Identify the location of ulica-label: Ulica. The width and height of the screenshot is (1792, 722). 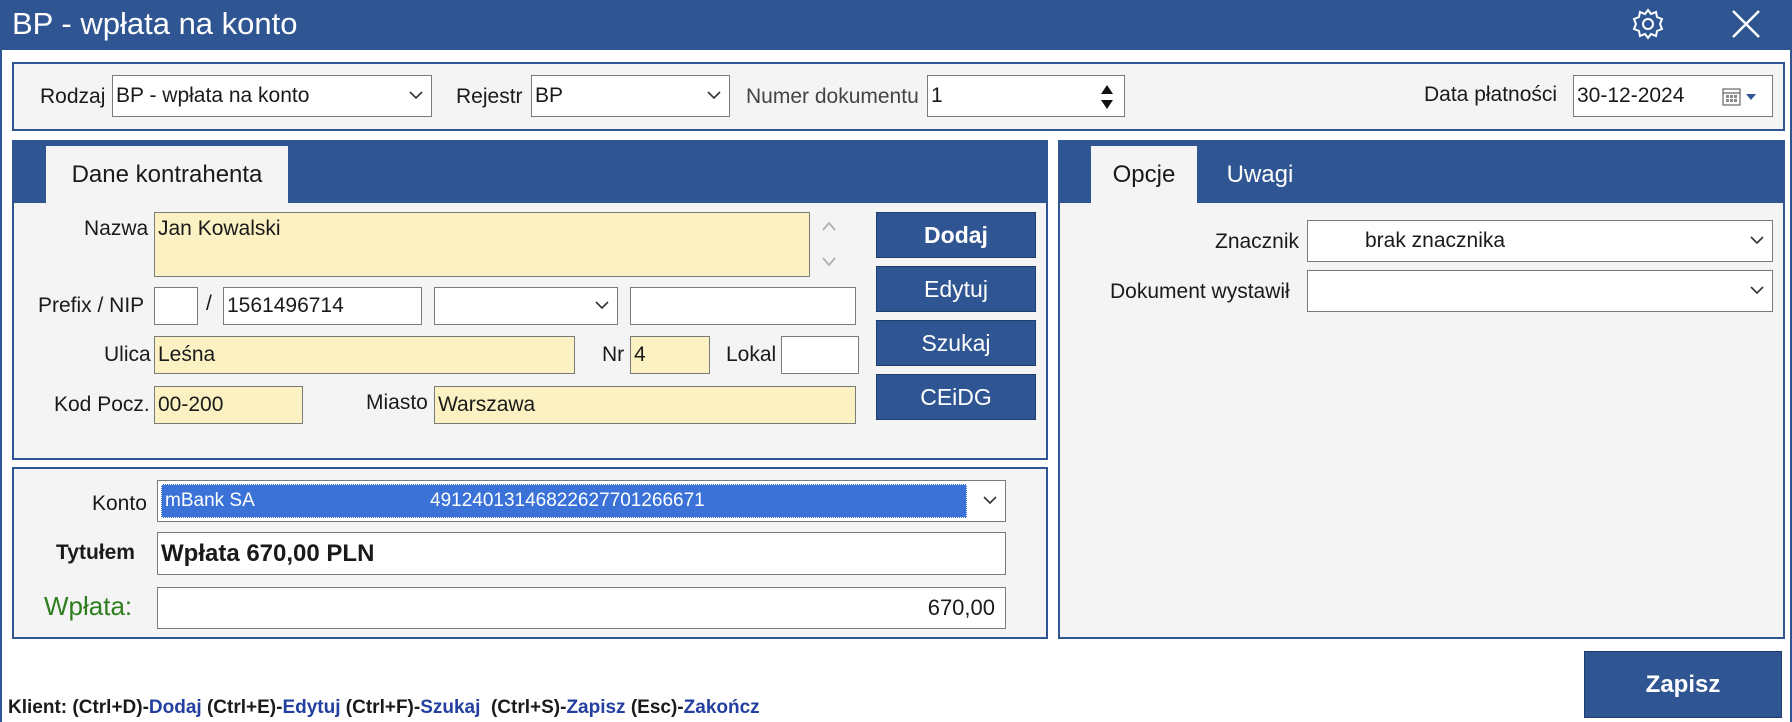
(127, 354).